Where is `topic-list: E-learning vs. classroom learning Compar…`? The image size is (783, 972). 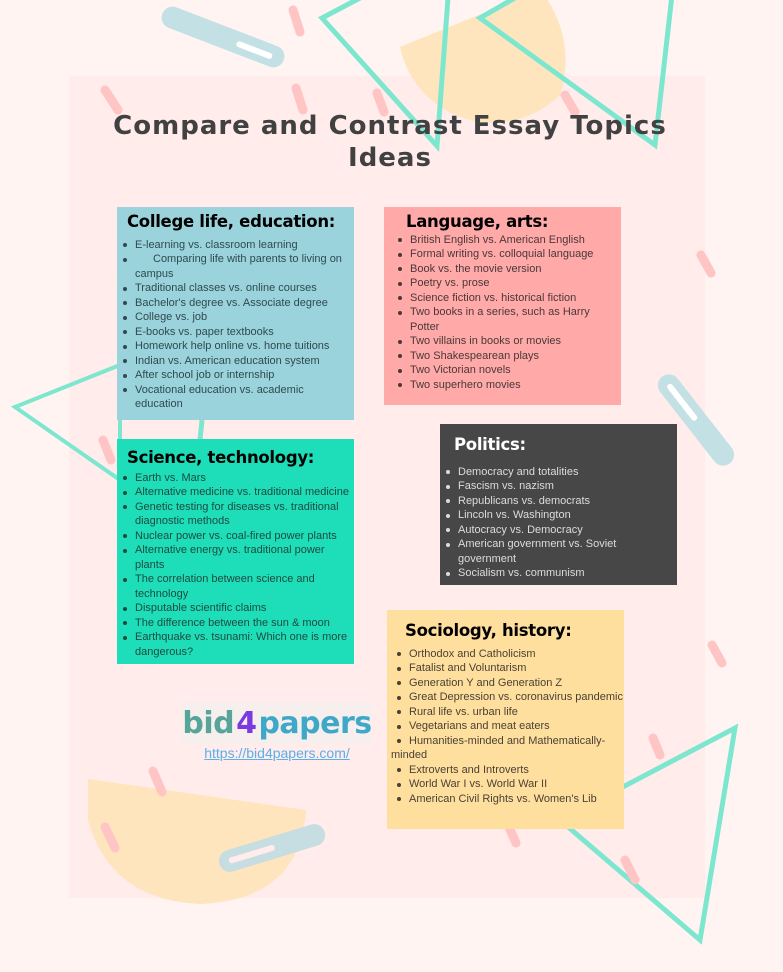 topic-list: E-learning vs. classroom learning Compar… is located at coordinates (235, 325).